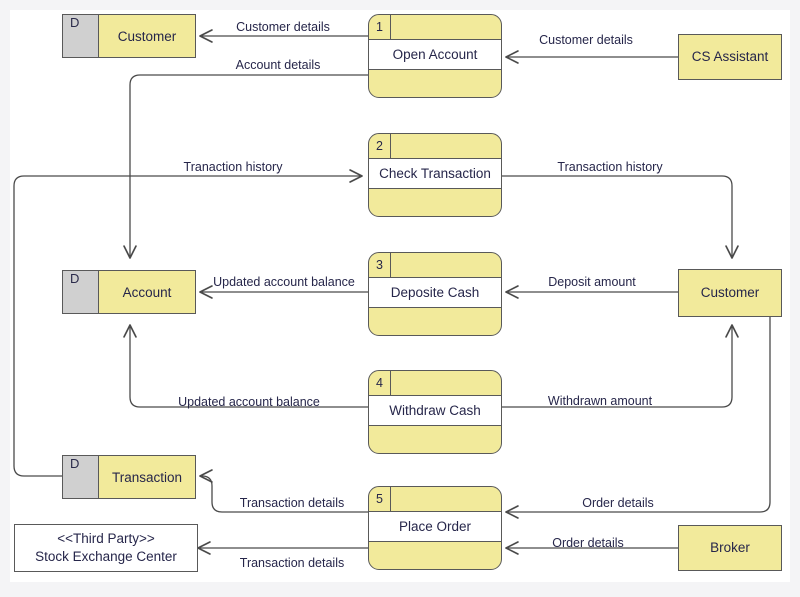 The image size is (800, 597). I want to click on process-header: 1, so click(435, 27).